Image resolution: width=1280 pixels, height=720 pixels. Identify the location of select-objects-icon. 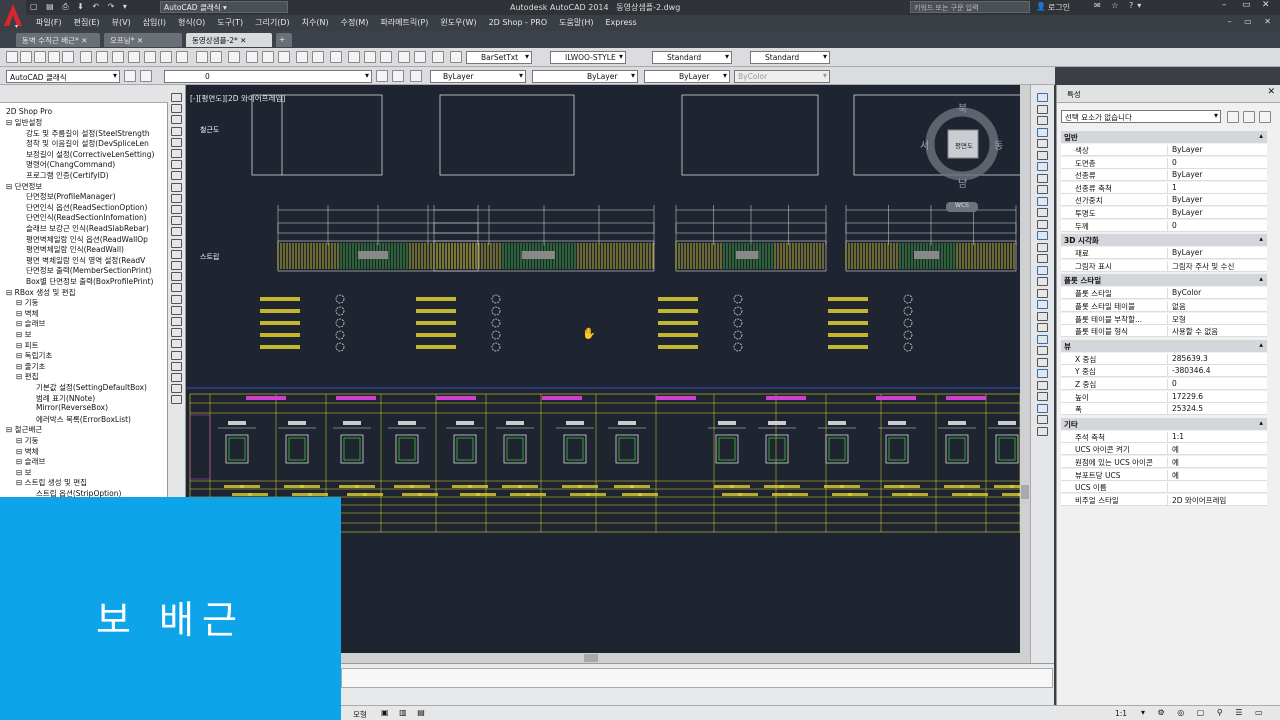
(1249, 117).